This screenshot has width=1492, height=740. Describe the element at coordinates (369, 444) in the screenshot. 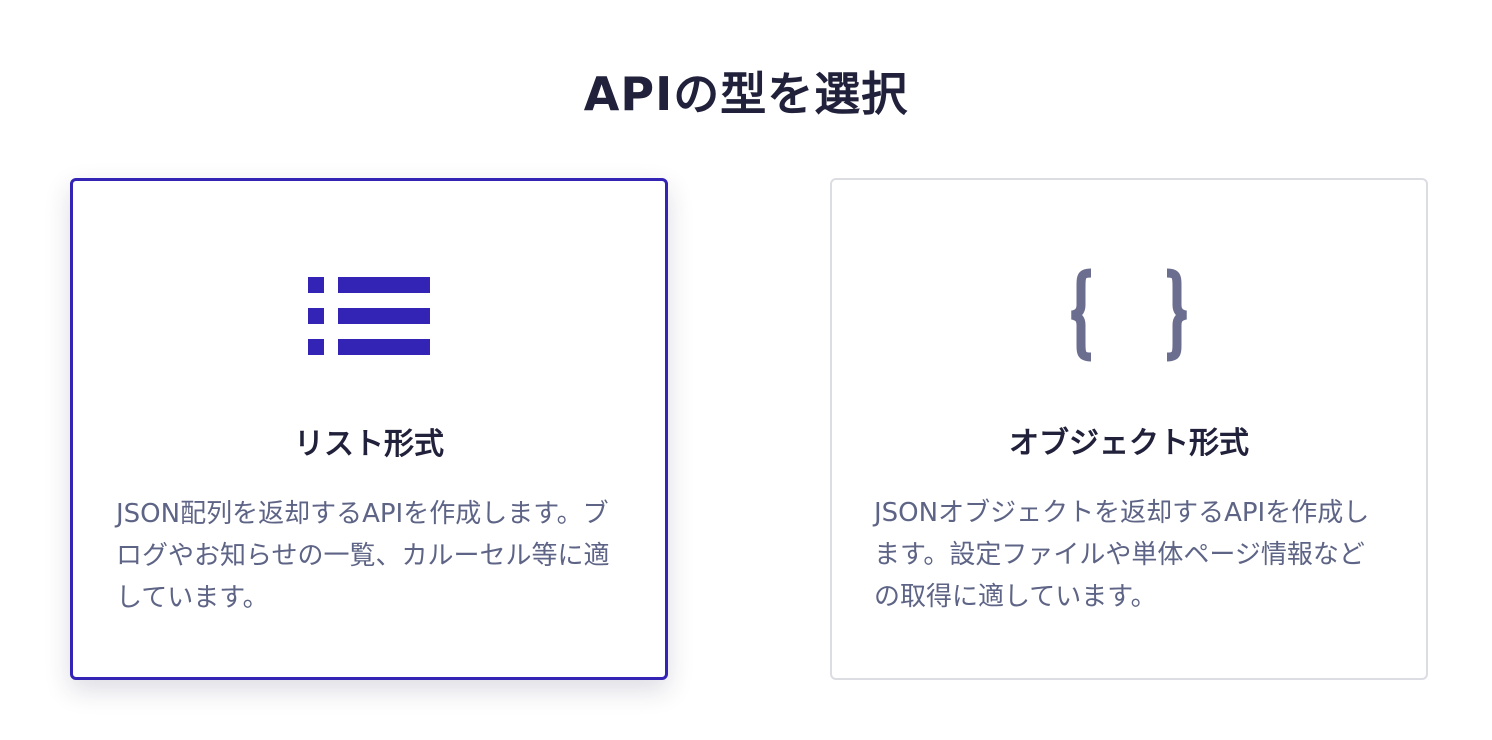

I see `list-format-title: リスト形式` at that location.